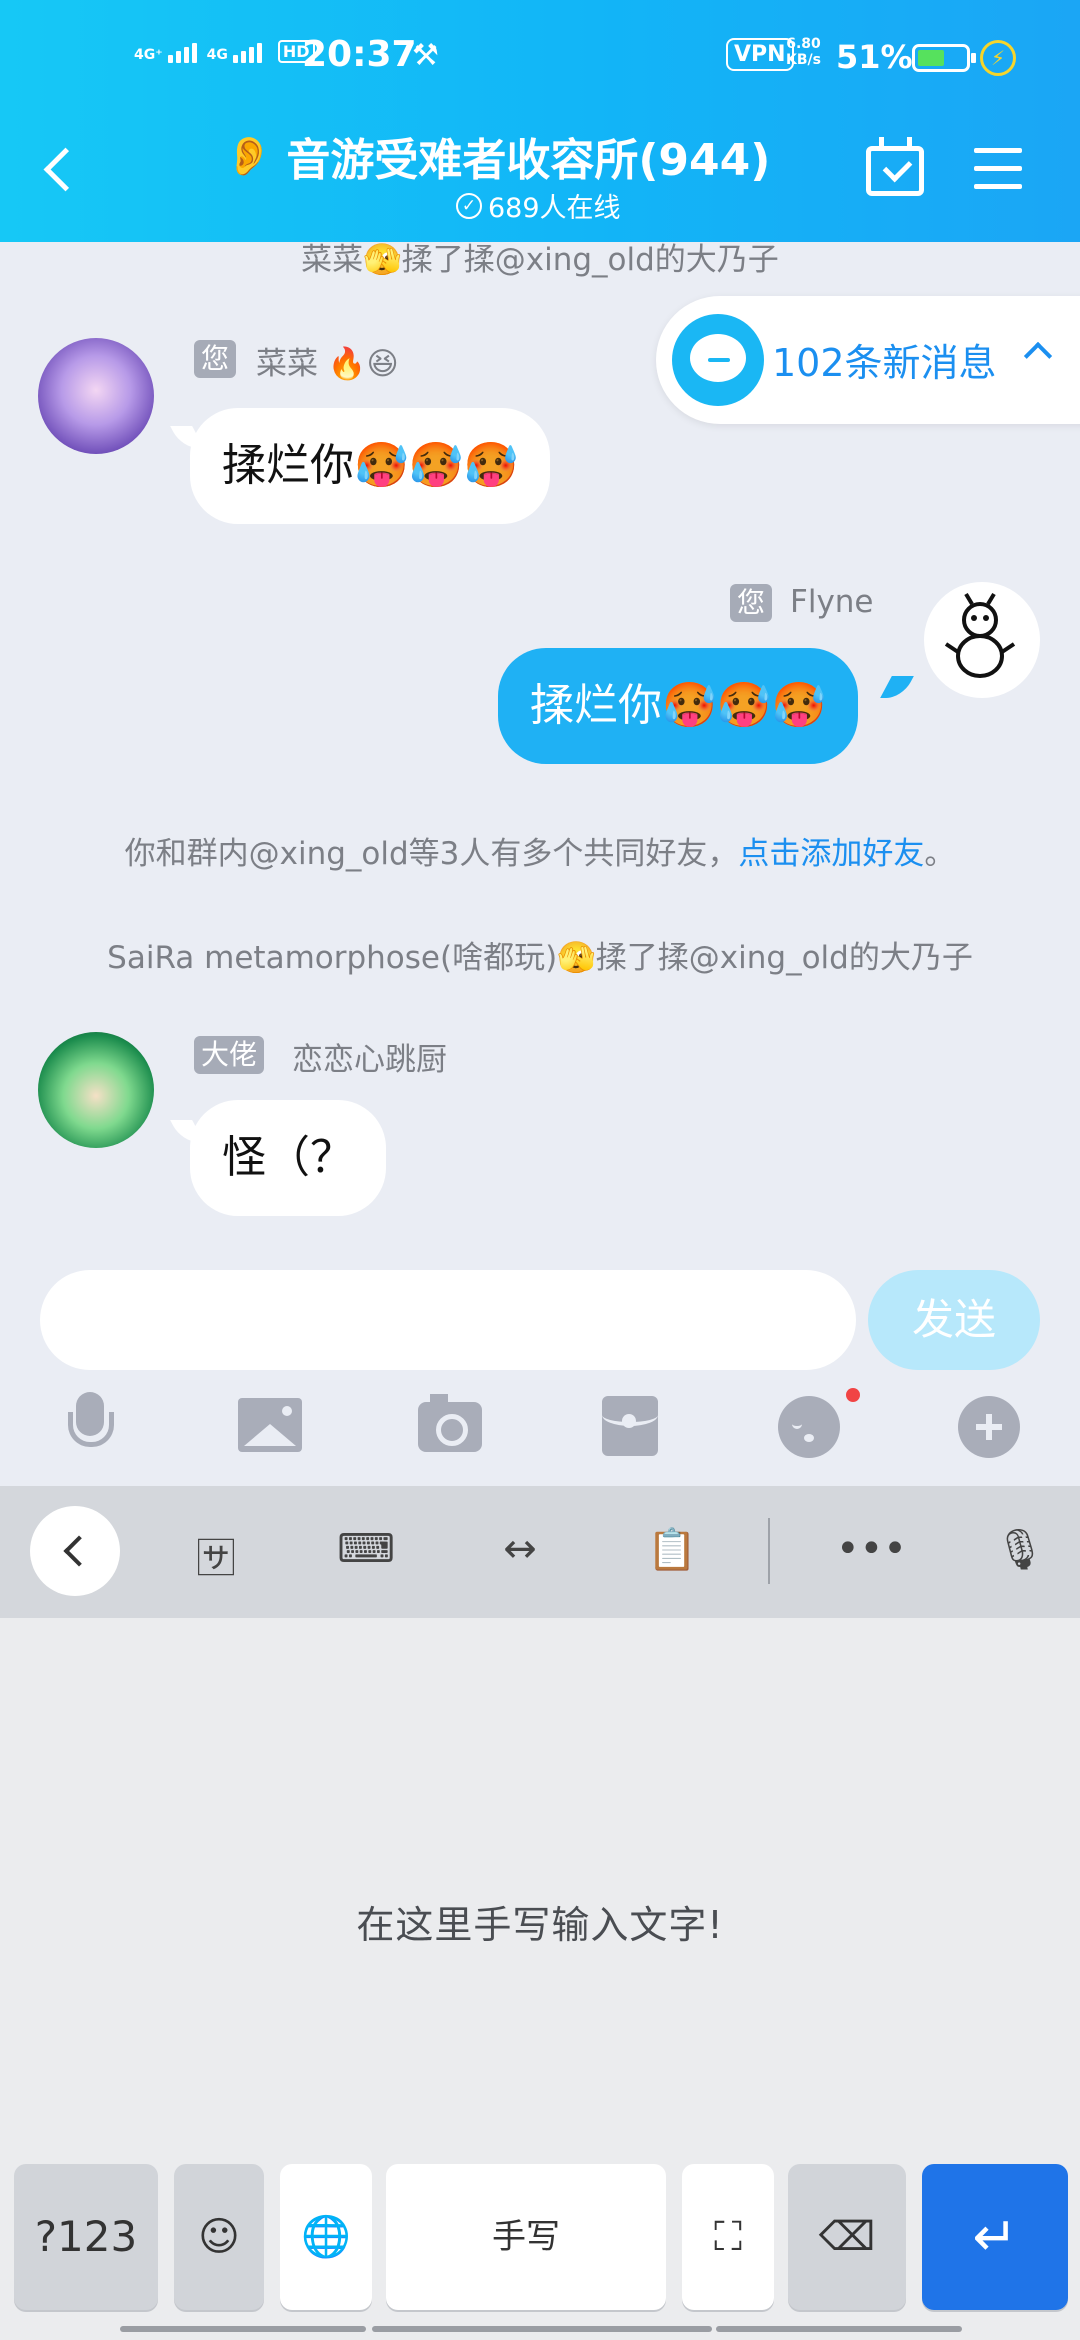 The height and width of the screenshot is (2340, 1080). What do you see at coordinates (86, 2237) in the screenshot?
I see `numeric-key: ?123` at bounding box center [86, 2237].